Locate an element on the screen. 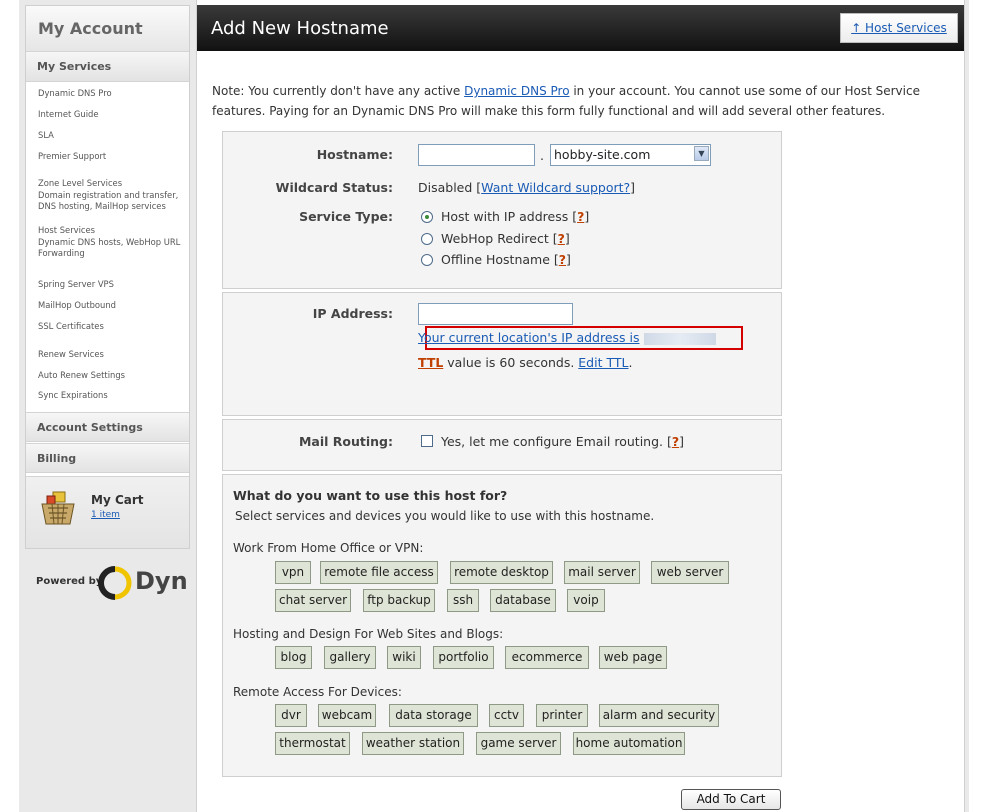  tag-data-storage: data storage is located at coordinates (433, 715).